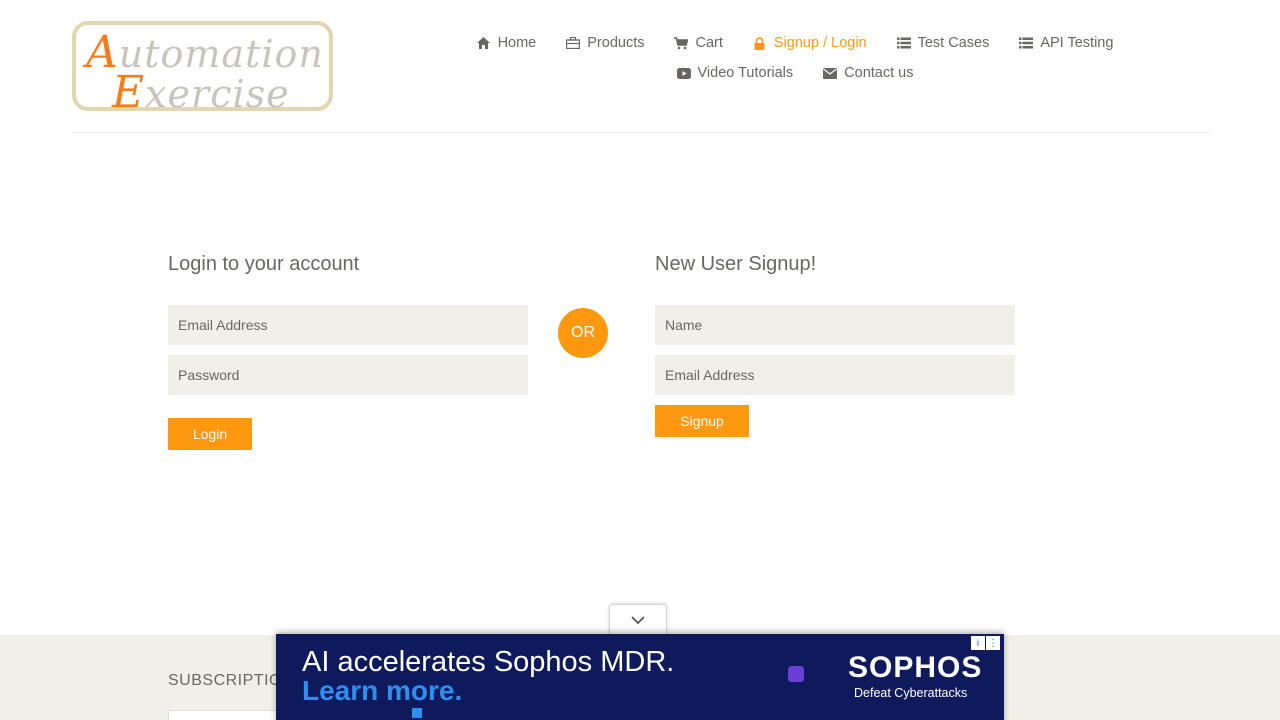 The height and width of the screenshot is (720, 1280). Describe the element at coordinates (796, 674) in the screenshot. I see `ad-lock-icon` at that location.